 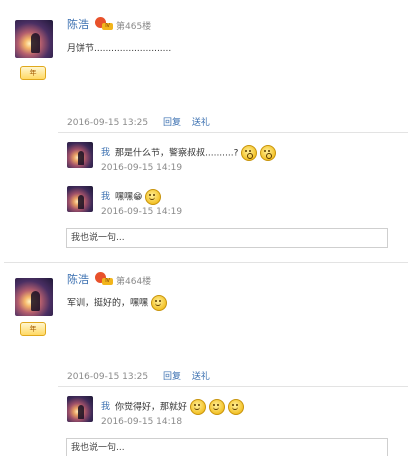 I want to click on floor-number: 第465楼, so click(x=134, y=27).